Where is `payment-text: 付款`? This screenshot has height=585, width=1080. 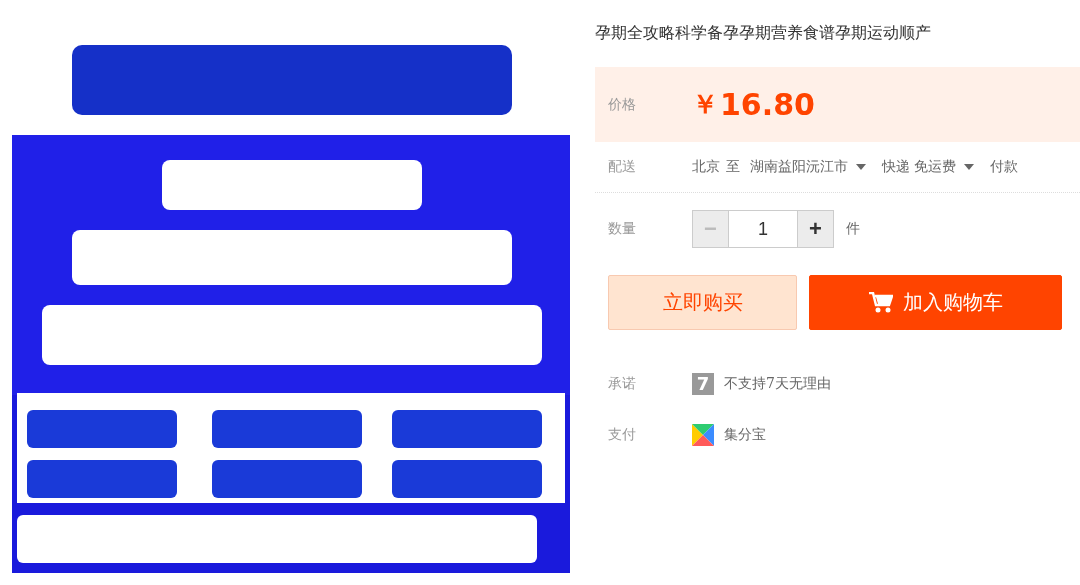 payment-text: 付款 is located at coordinates (1004, 167).